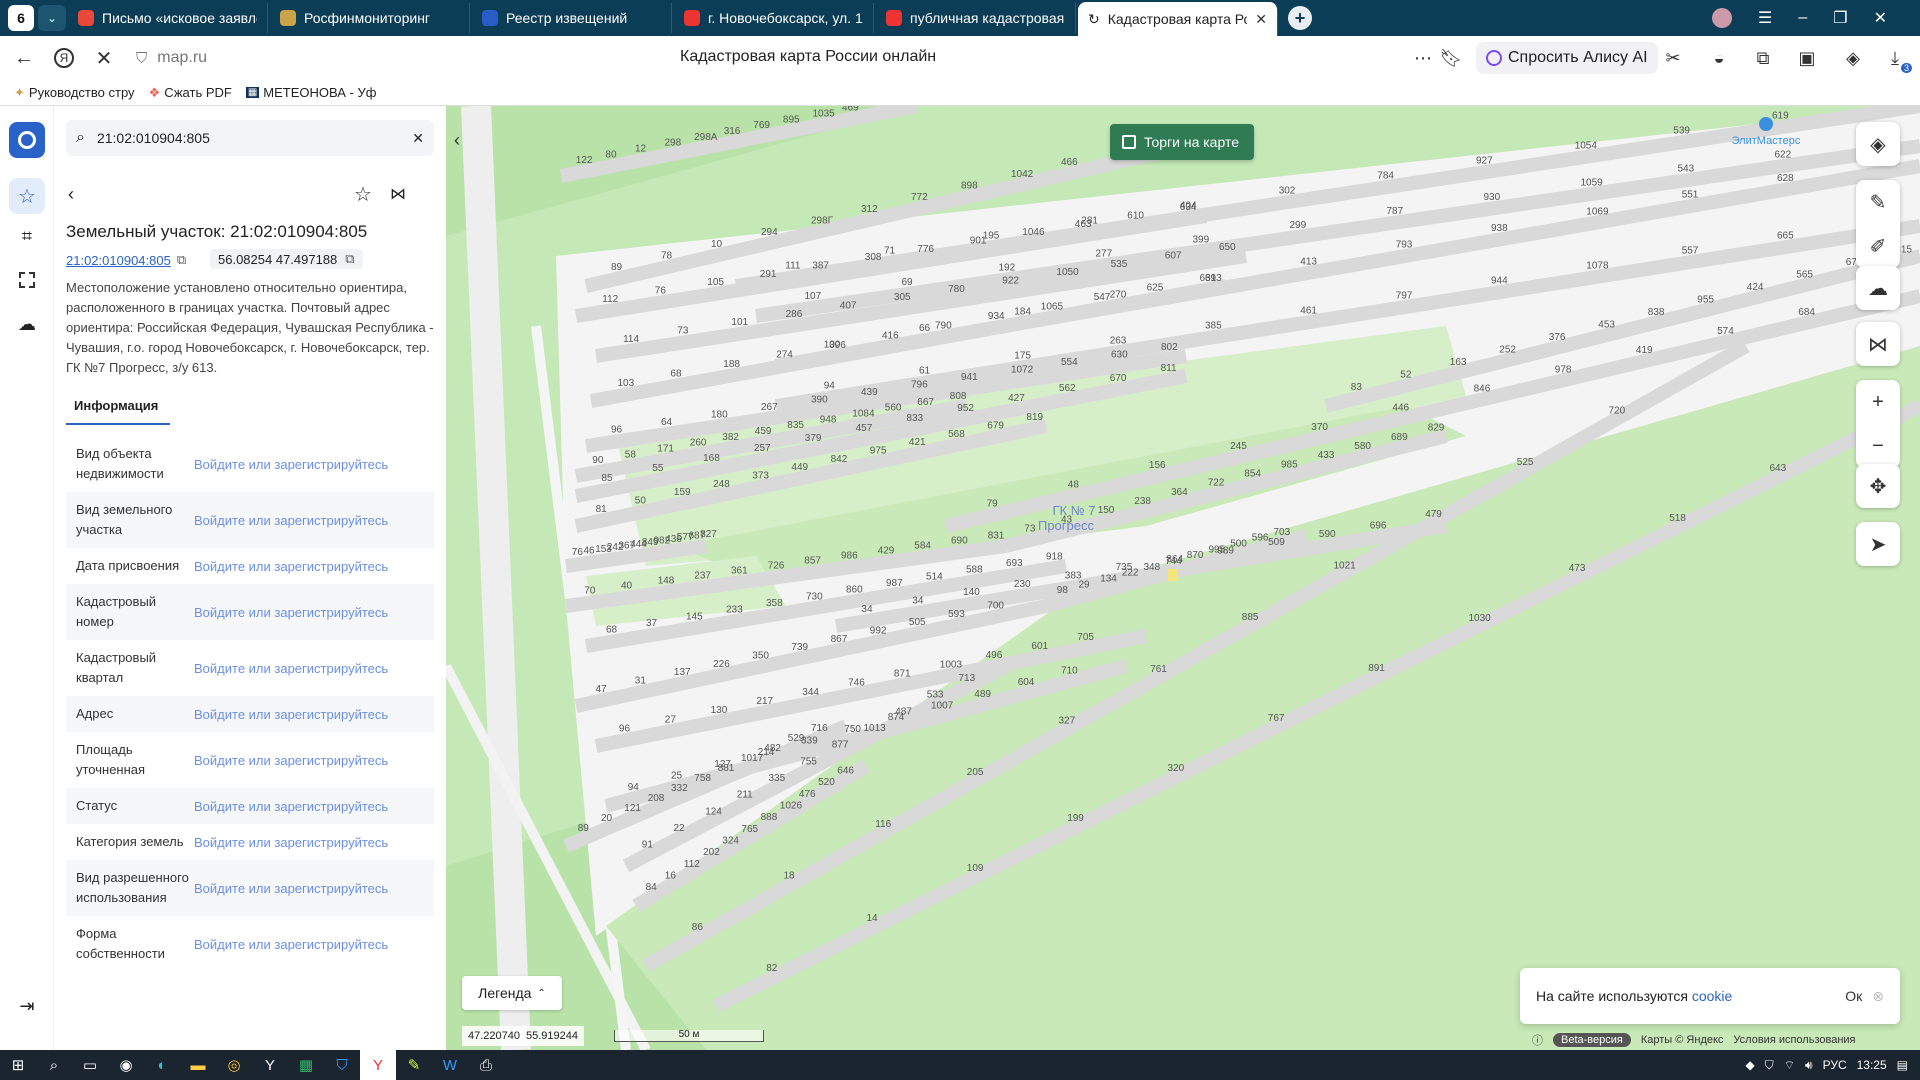  I want to click on parcel-number-label: 1072, so click(1022, 369).